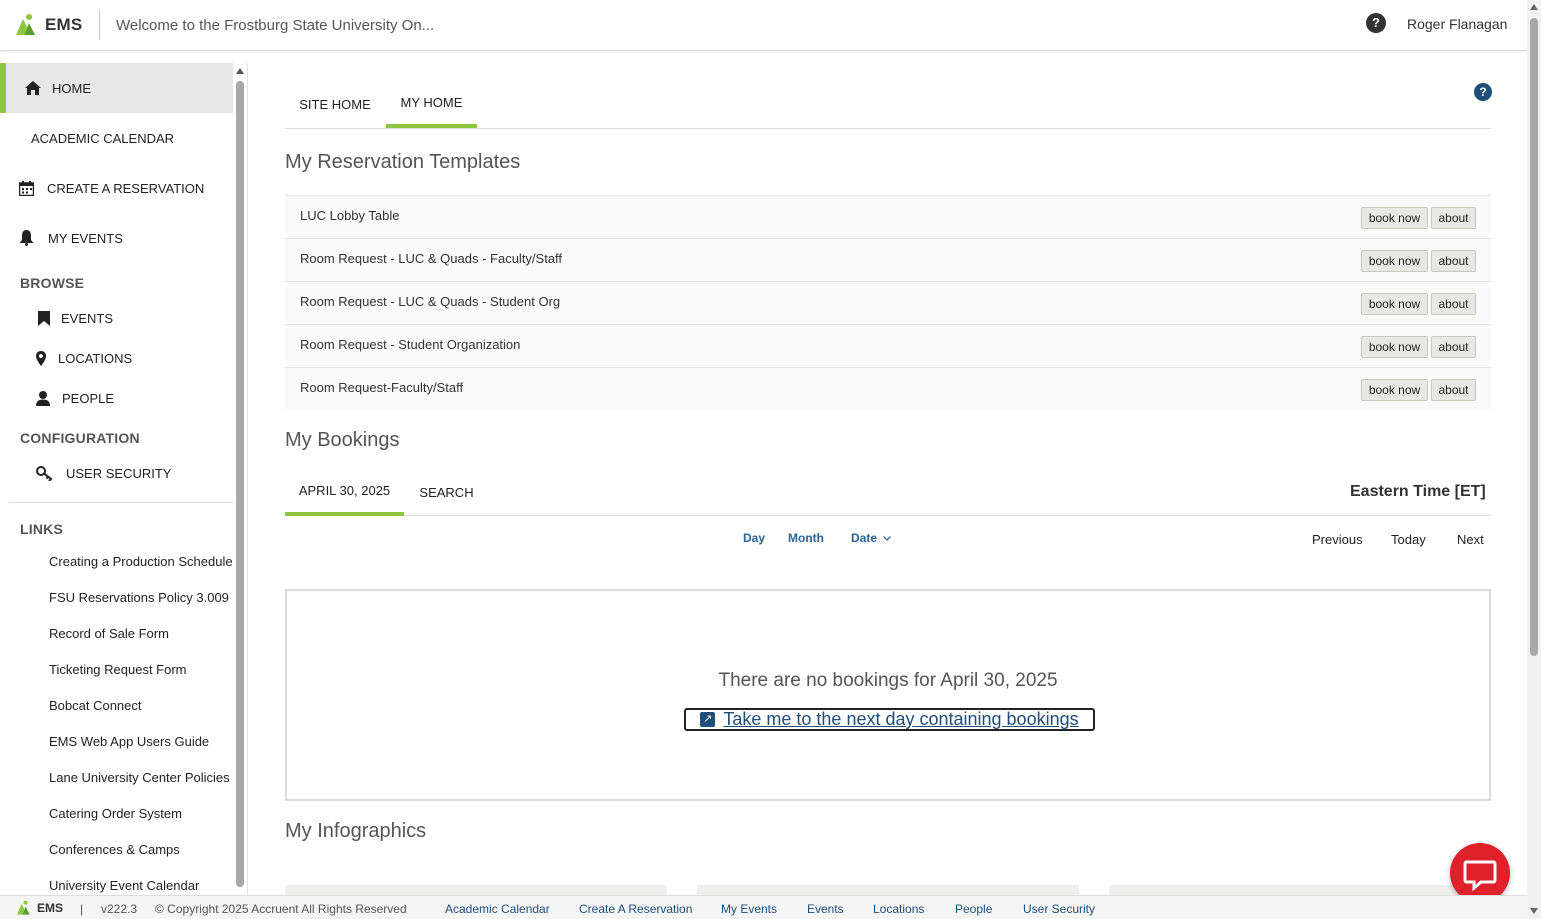 The height and width of the screenshot is (919, 1541). I want to click on view-day-button: Day, so click(754, 538).